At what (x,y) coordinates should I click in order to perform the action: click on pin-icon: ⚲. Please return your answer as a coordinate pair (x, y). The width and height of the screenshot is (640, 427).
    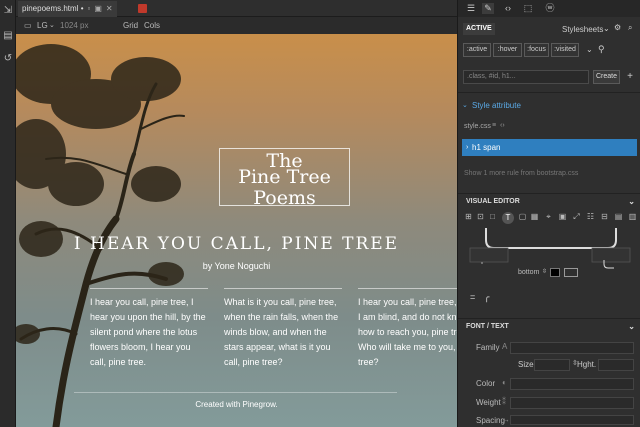
    Looking at the image, I should click on (601, 49).